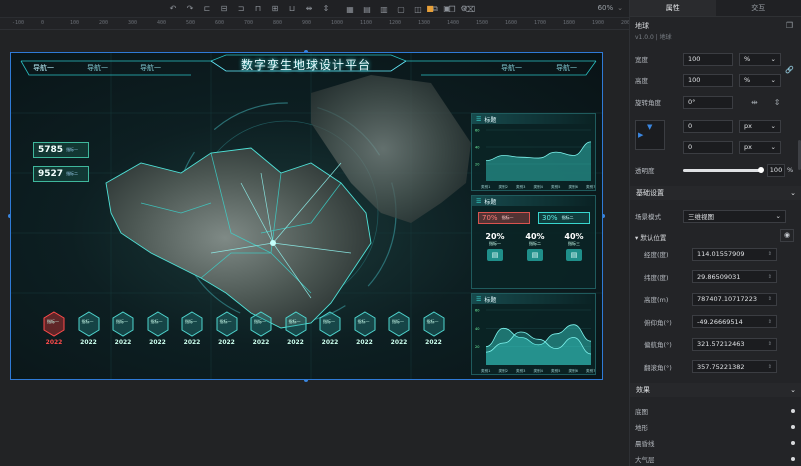 The image size is (801, 466). What do you see at coordinates (708, 147) in the screenshot?
I see `pos-y-input: 0` at bounding box center [708, 147].